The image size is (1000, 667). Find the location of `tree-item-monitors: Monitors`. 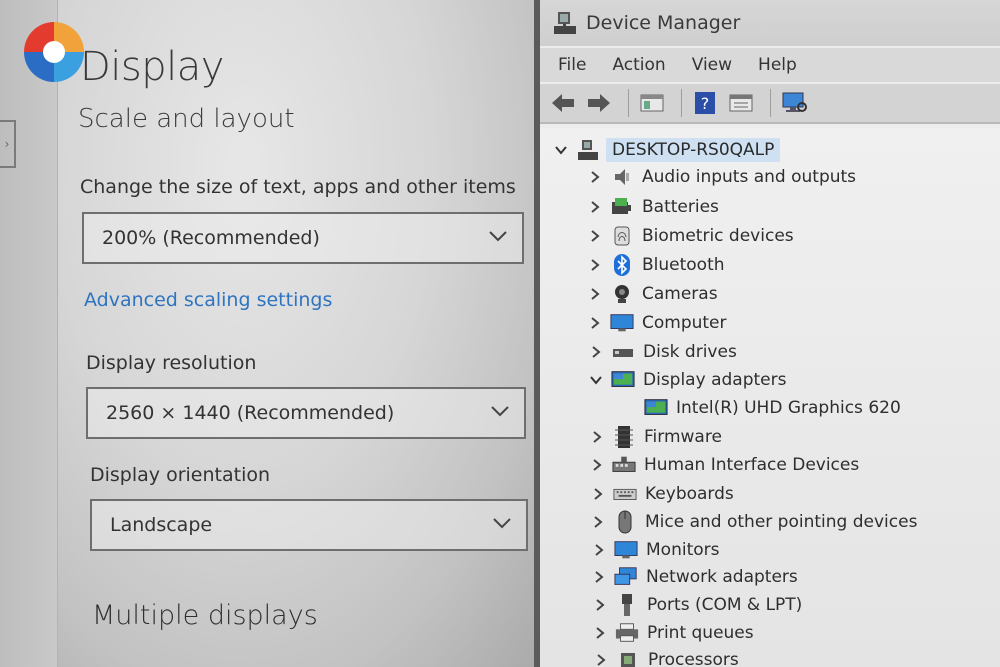

tree-item-monitors: Monitors is located at coordinates (655, 550).